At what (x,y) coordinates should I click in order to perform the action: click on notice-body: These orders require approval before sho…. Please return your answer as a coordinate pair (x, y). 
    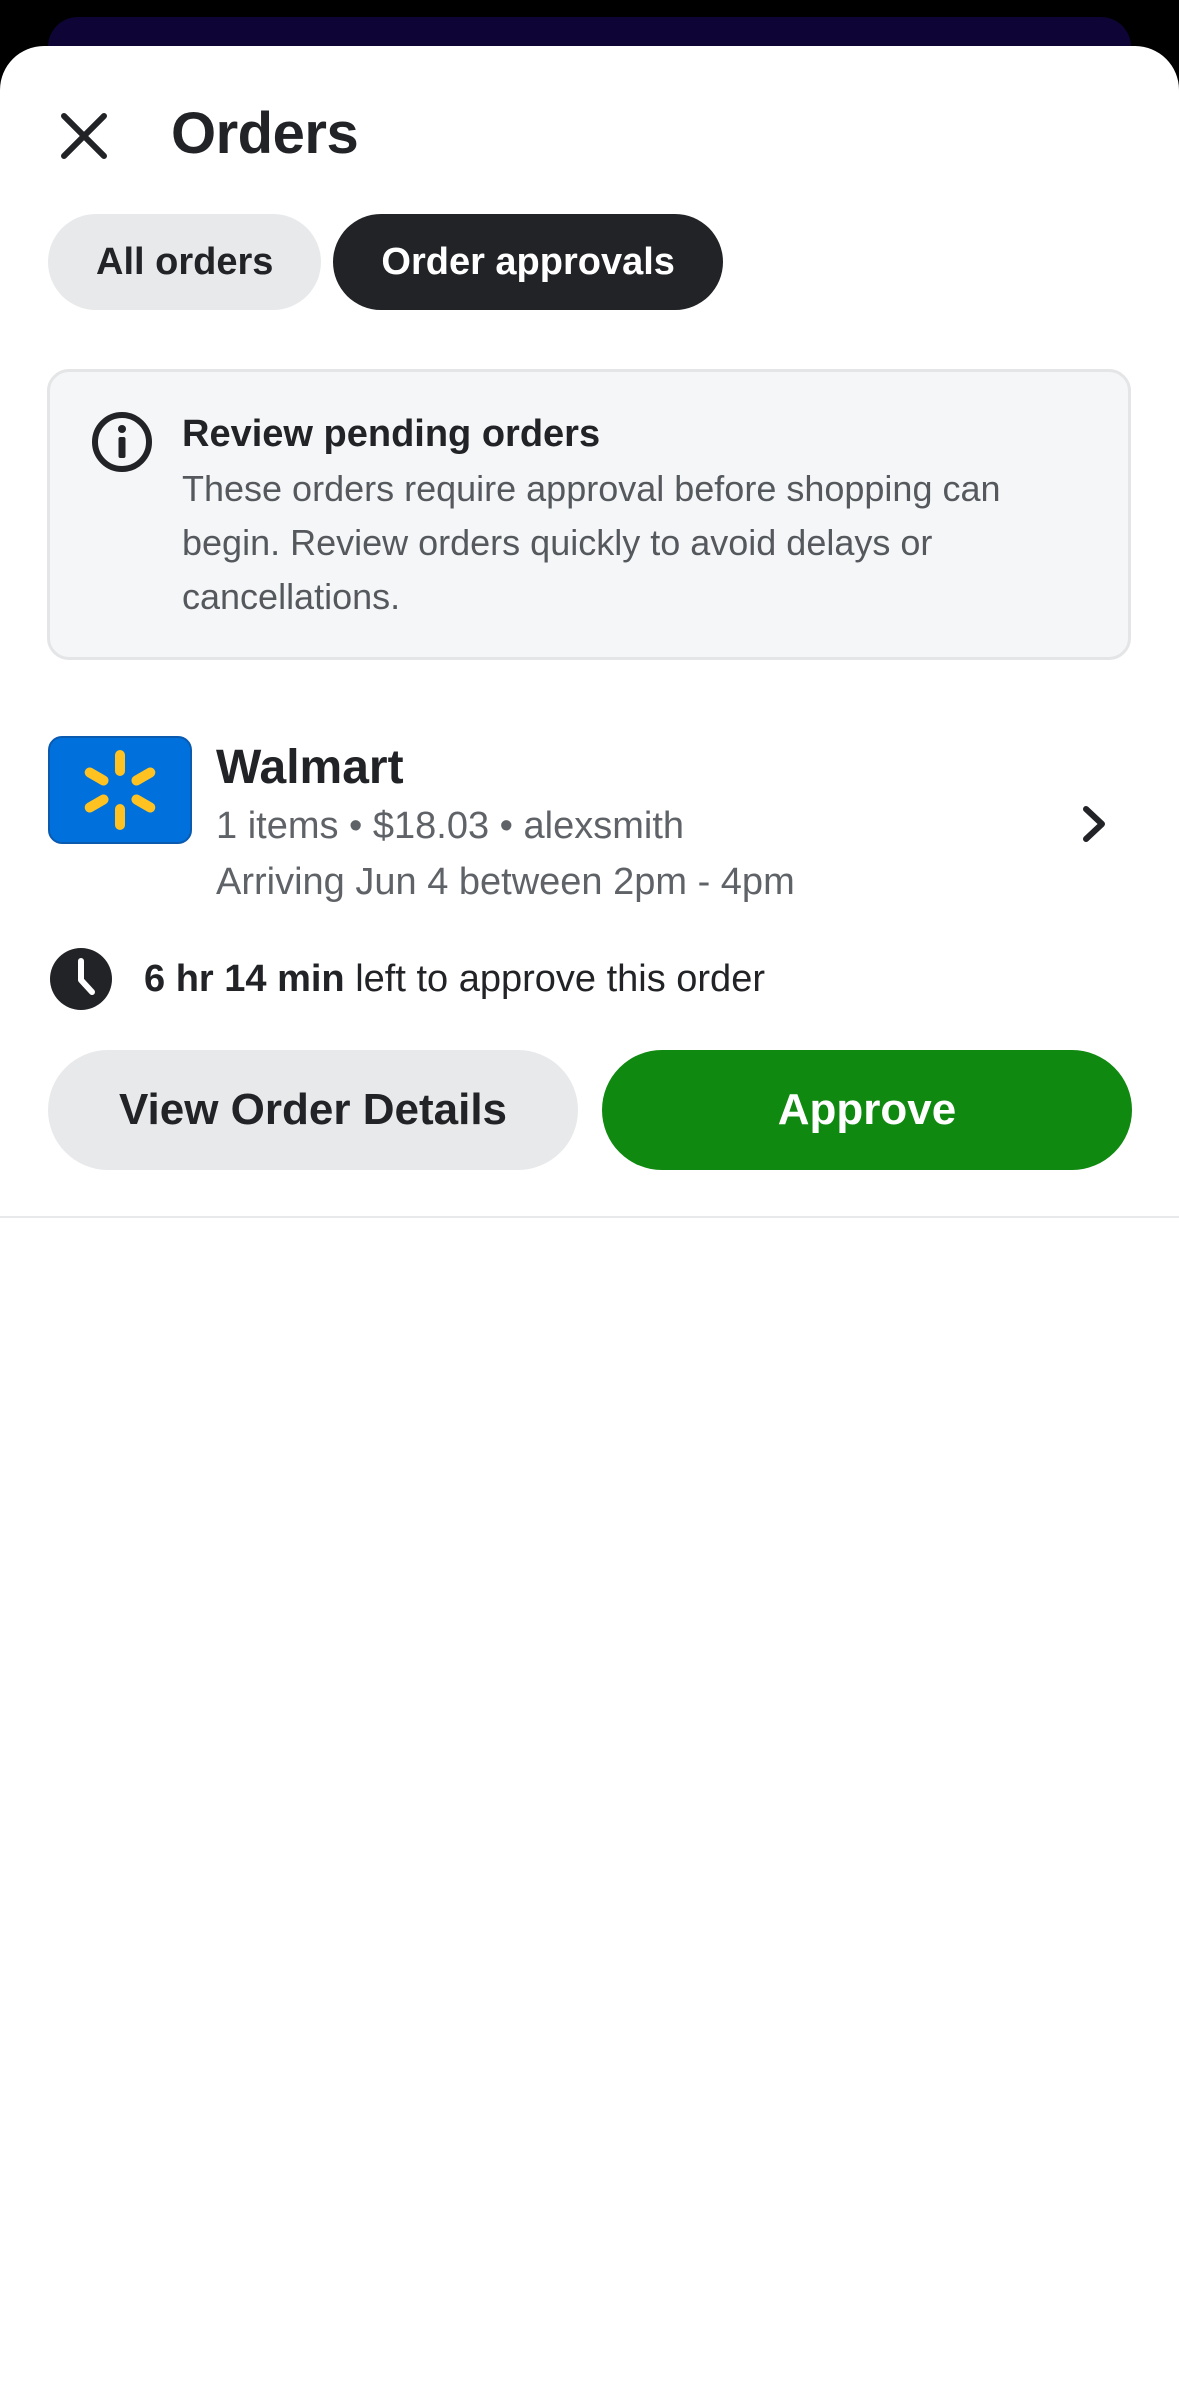
    Looking at the image, I should click on (591, 542).